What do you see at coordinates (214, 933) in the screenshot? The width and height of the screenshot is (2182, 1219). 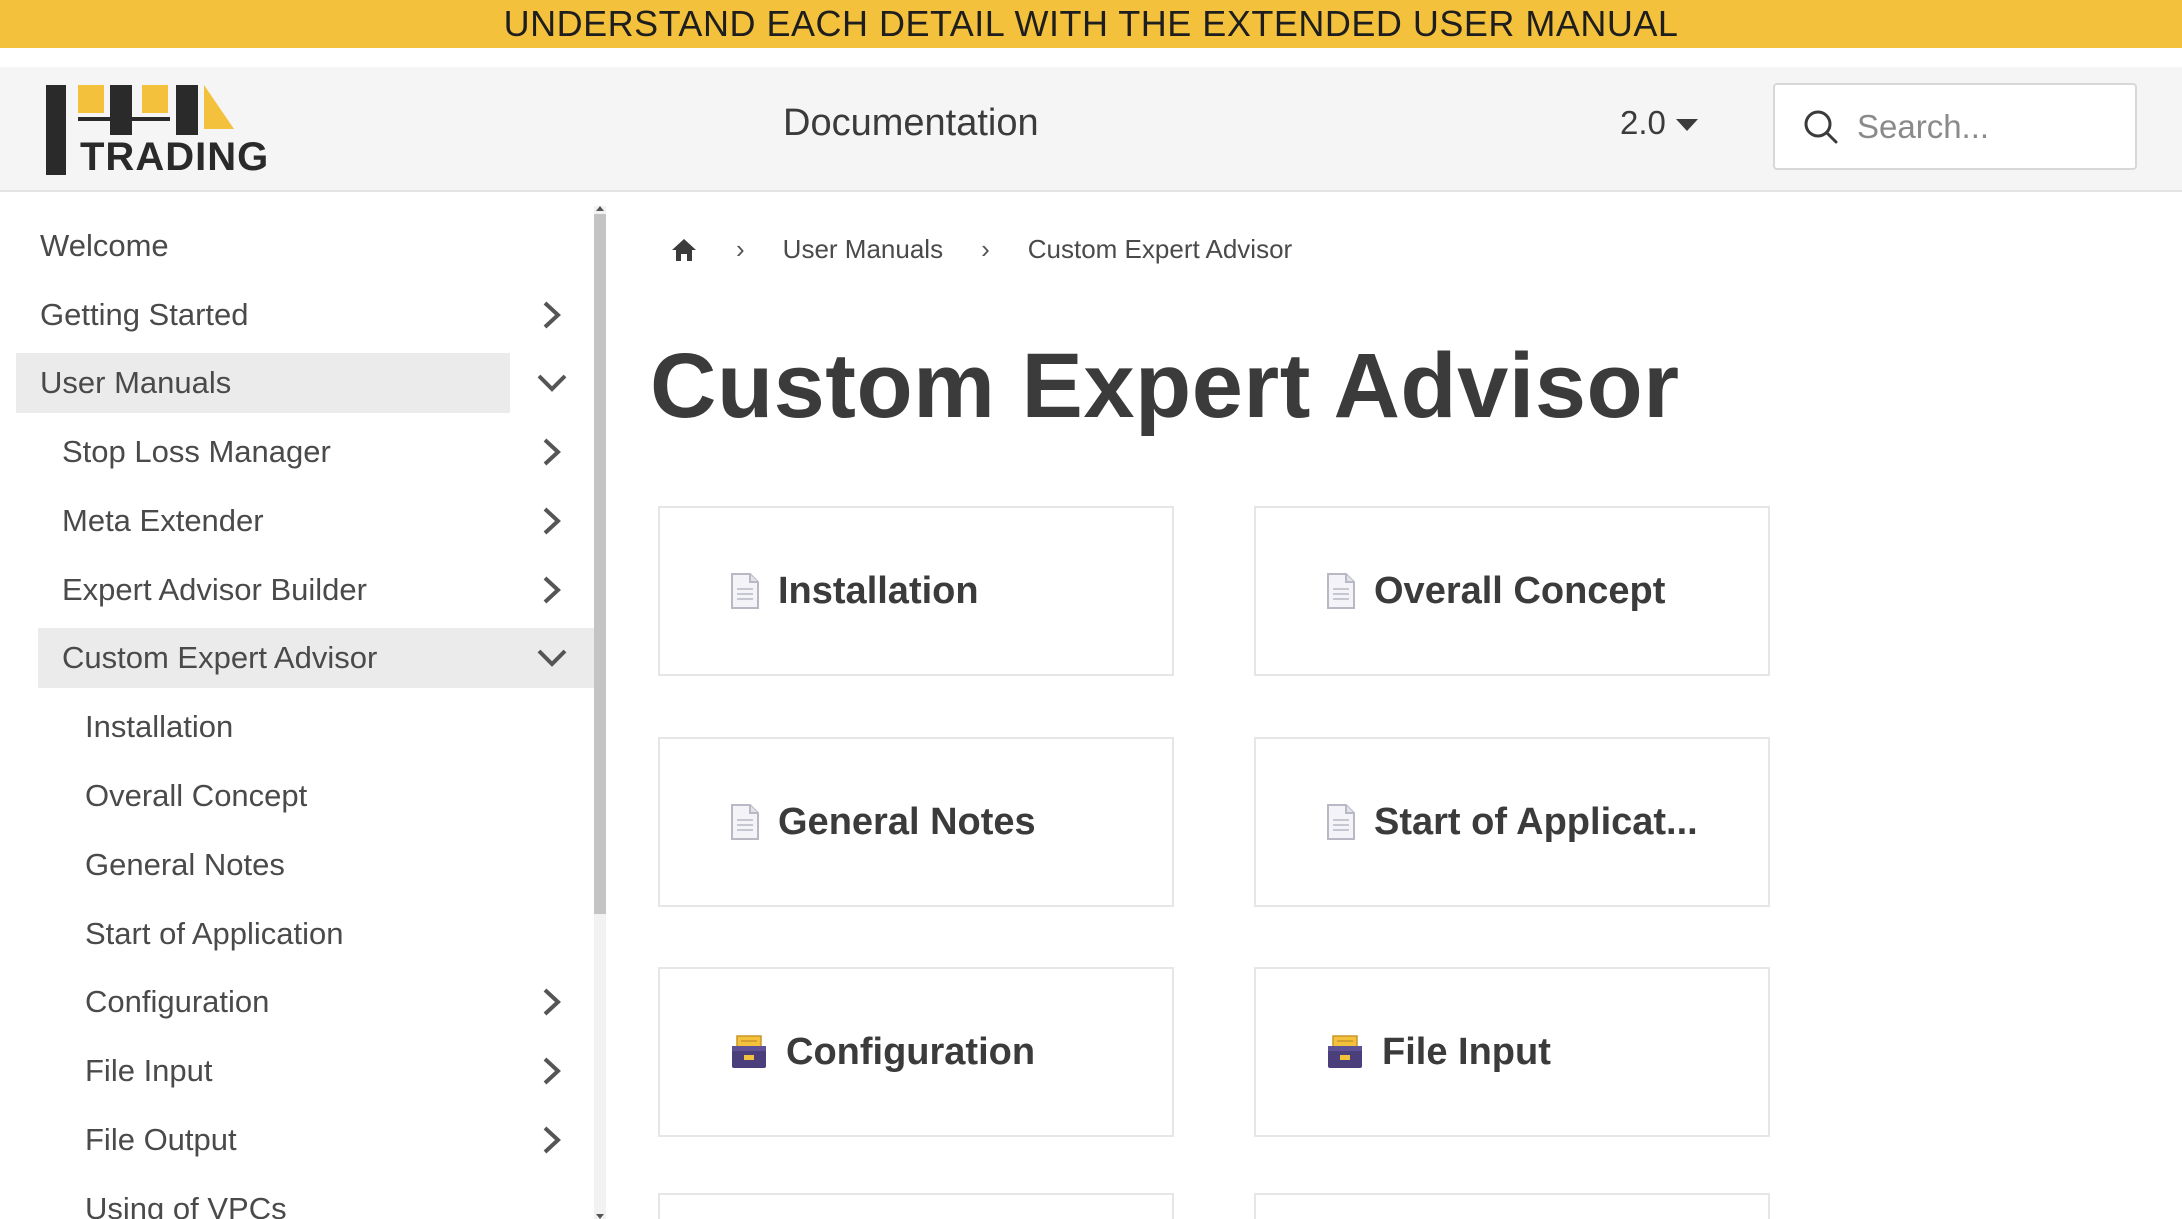 I see `sidebar-item-label: Start of Application` at bounding box center [214, 933].